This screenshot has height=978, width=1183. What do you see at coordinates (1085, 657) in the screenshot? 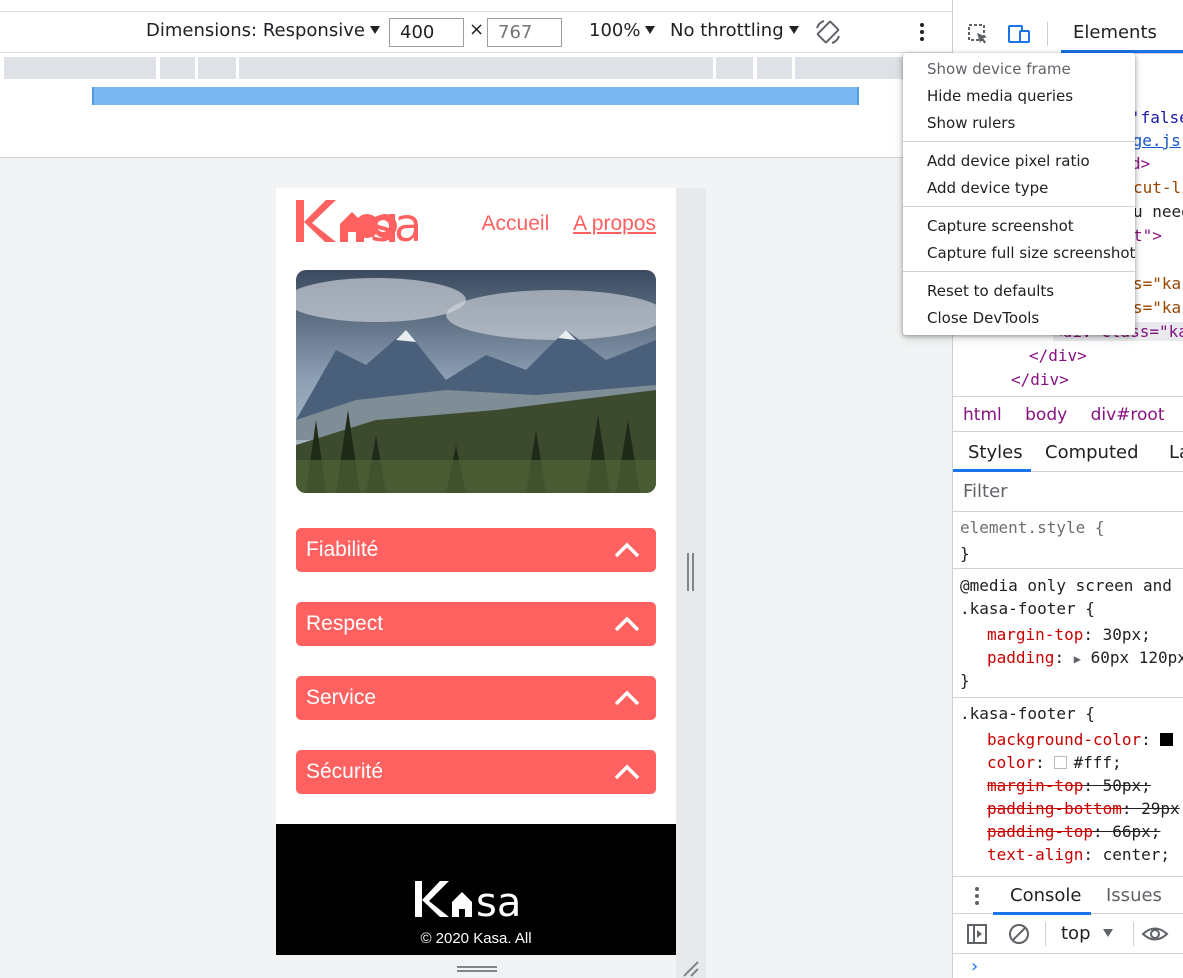
I see `style-declaration: padding: ▶ 60px 120px` at bounding box center [1085, 657].